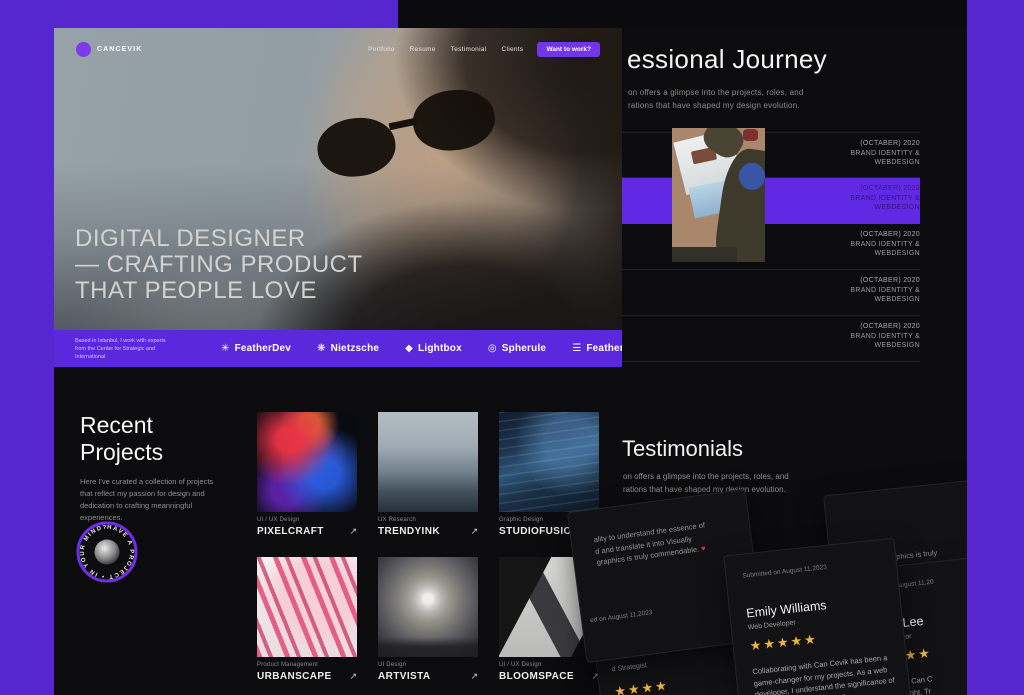  Describe the element at coordinates (256, 348) in the screenshot. I see `logo-featherdev: ✳ FeatherDev` at that location.